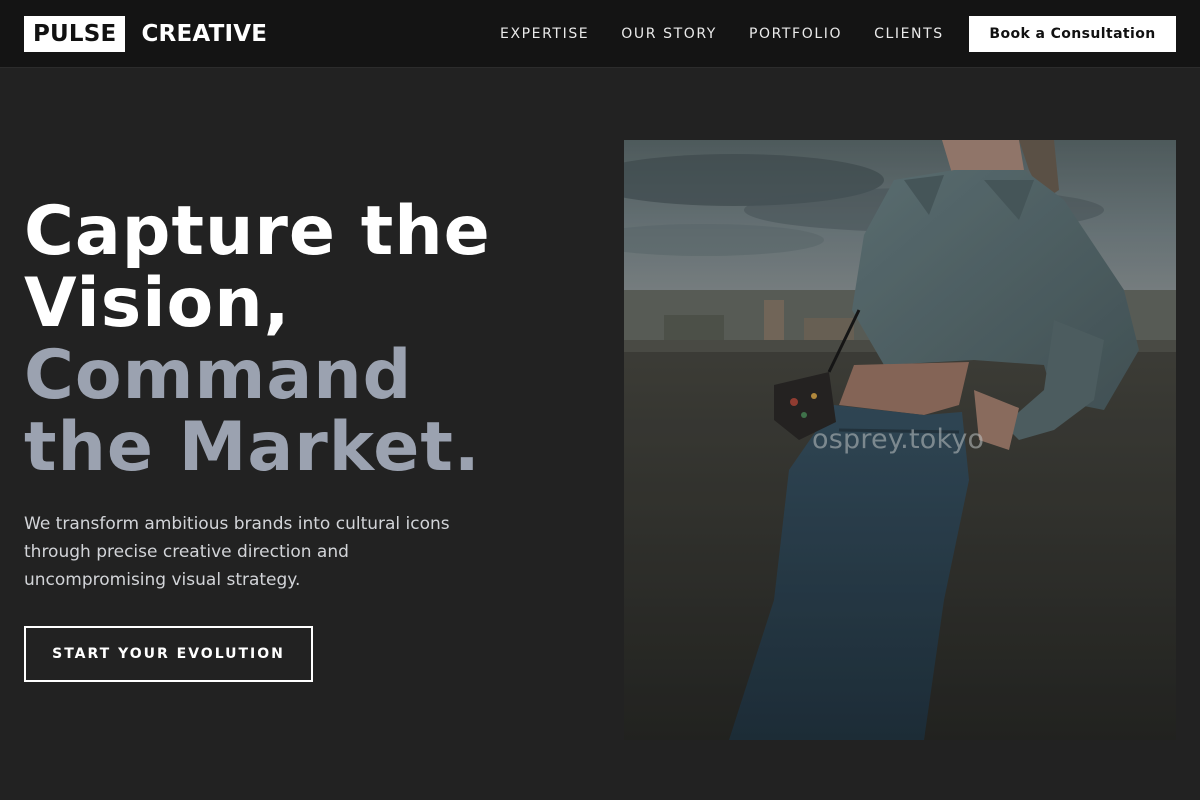 The width and height of the screenshot is (1200, 800). Describe the element at coordinates (157, 303) in the screenshot. I see `headline-line-2: Vision,` at that location.